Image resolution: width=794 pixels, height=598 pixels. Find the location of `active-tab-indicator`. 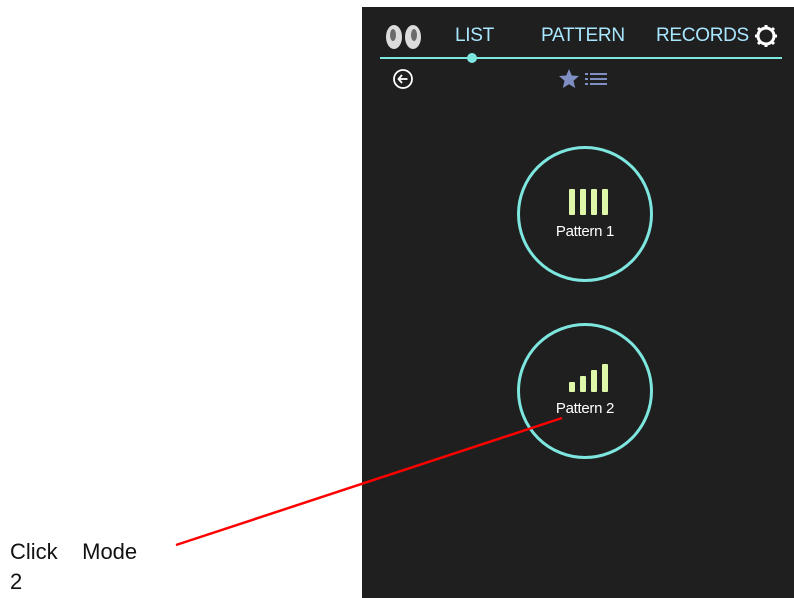

active-tab-indicator is located at coordinates (472, 58).